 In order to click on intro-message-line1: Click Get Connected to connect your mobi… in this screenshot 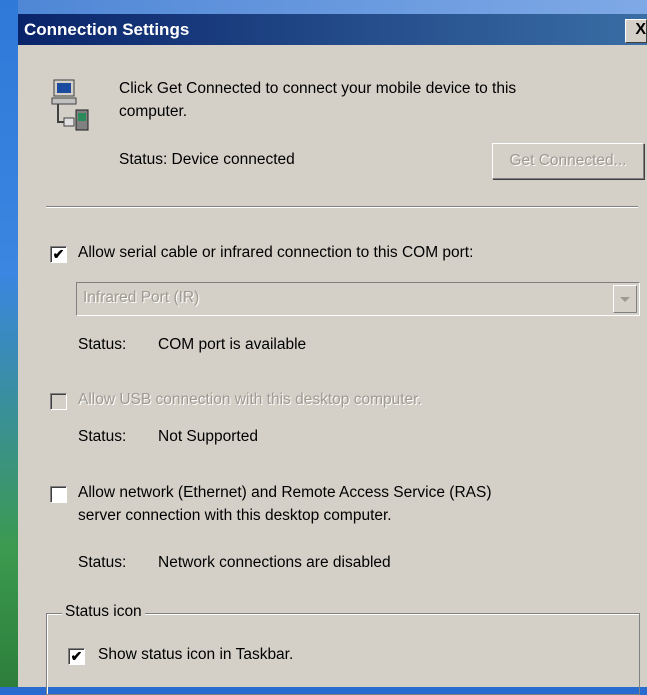, I will do `click(318, 88)`.